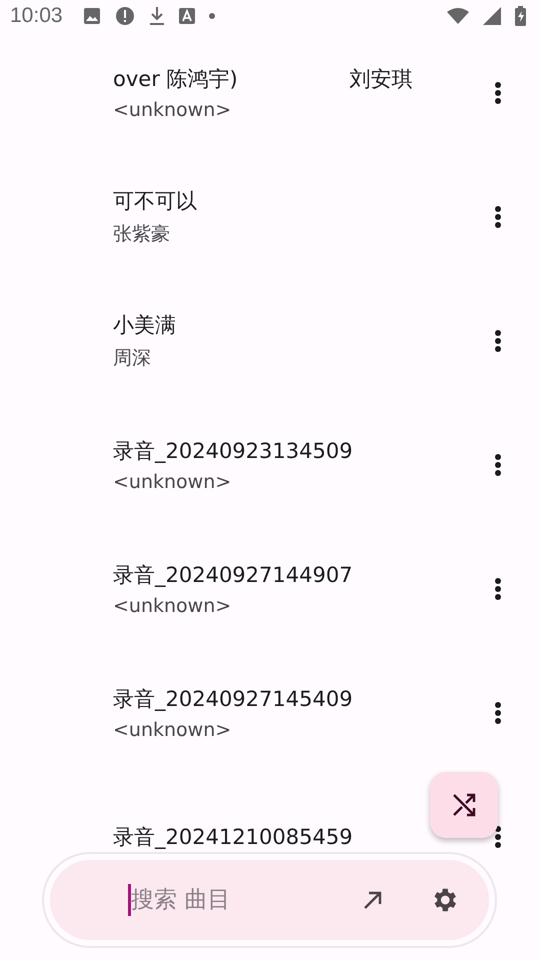 Image resolution: width=540 pixels, height=960 pixels. I want to click on alert-icon, so click(124, 16).